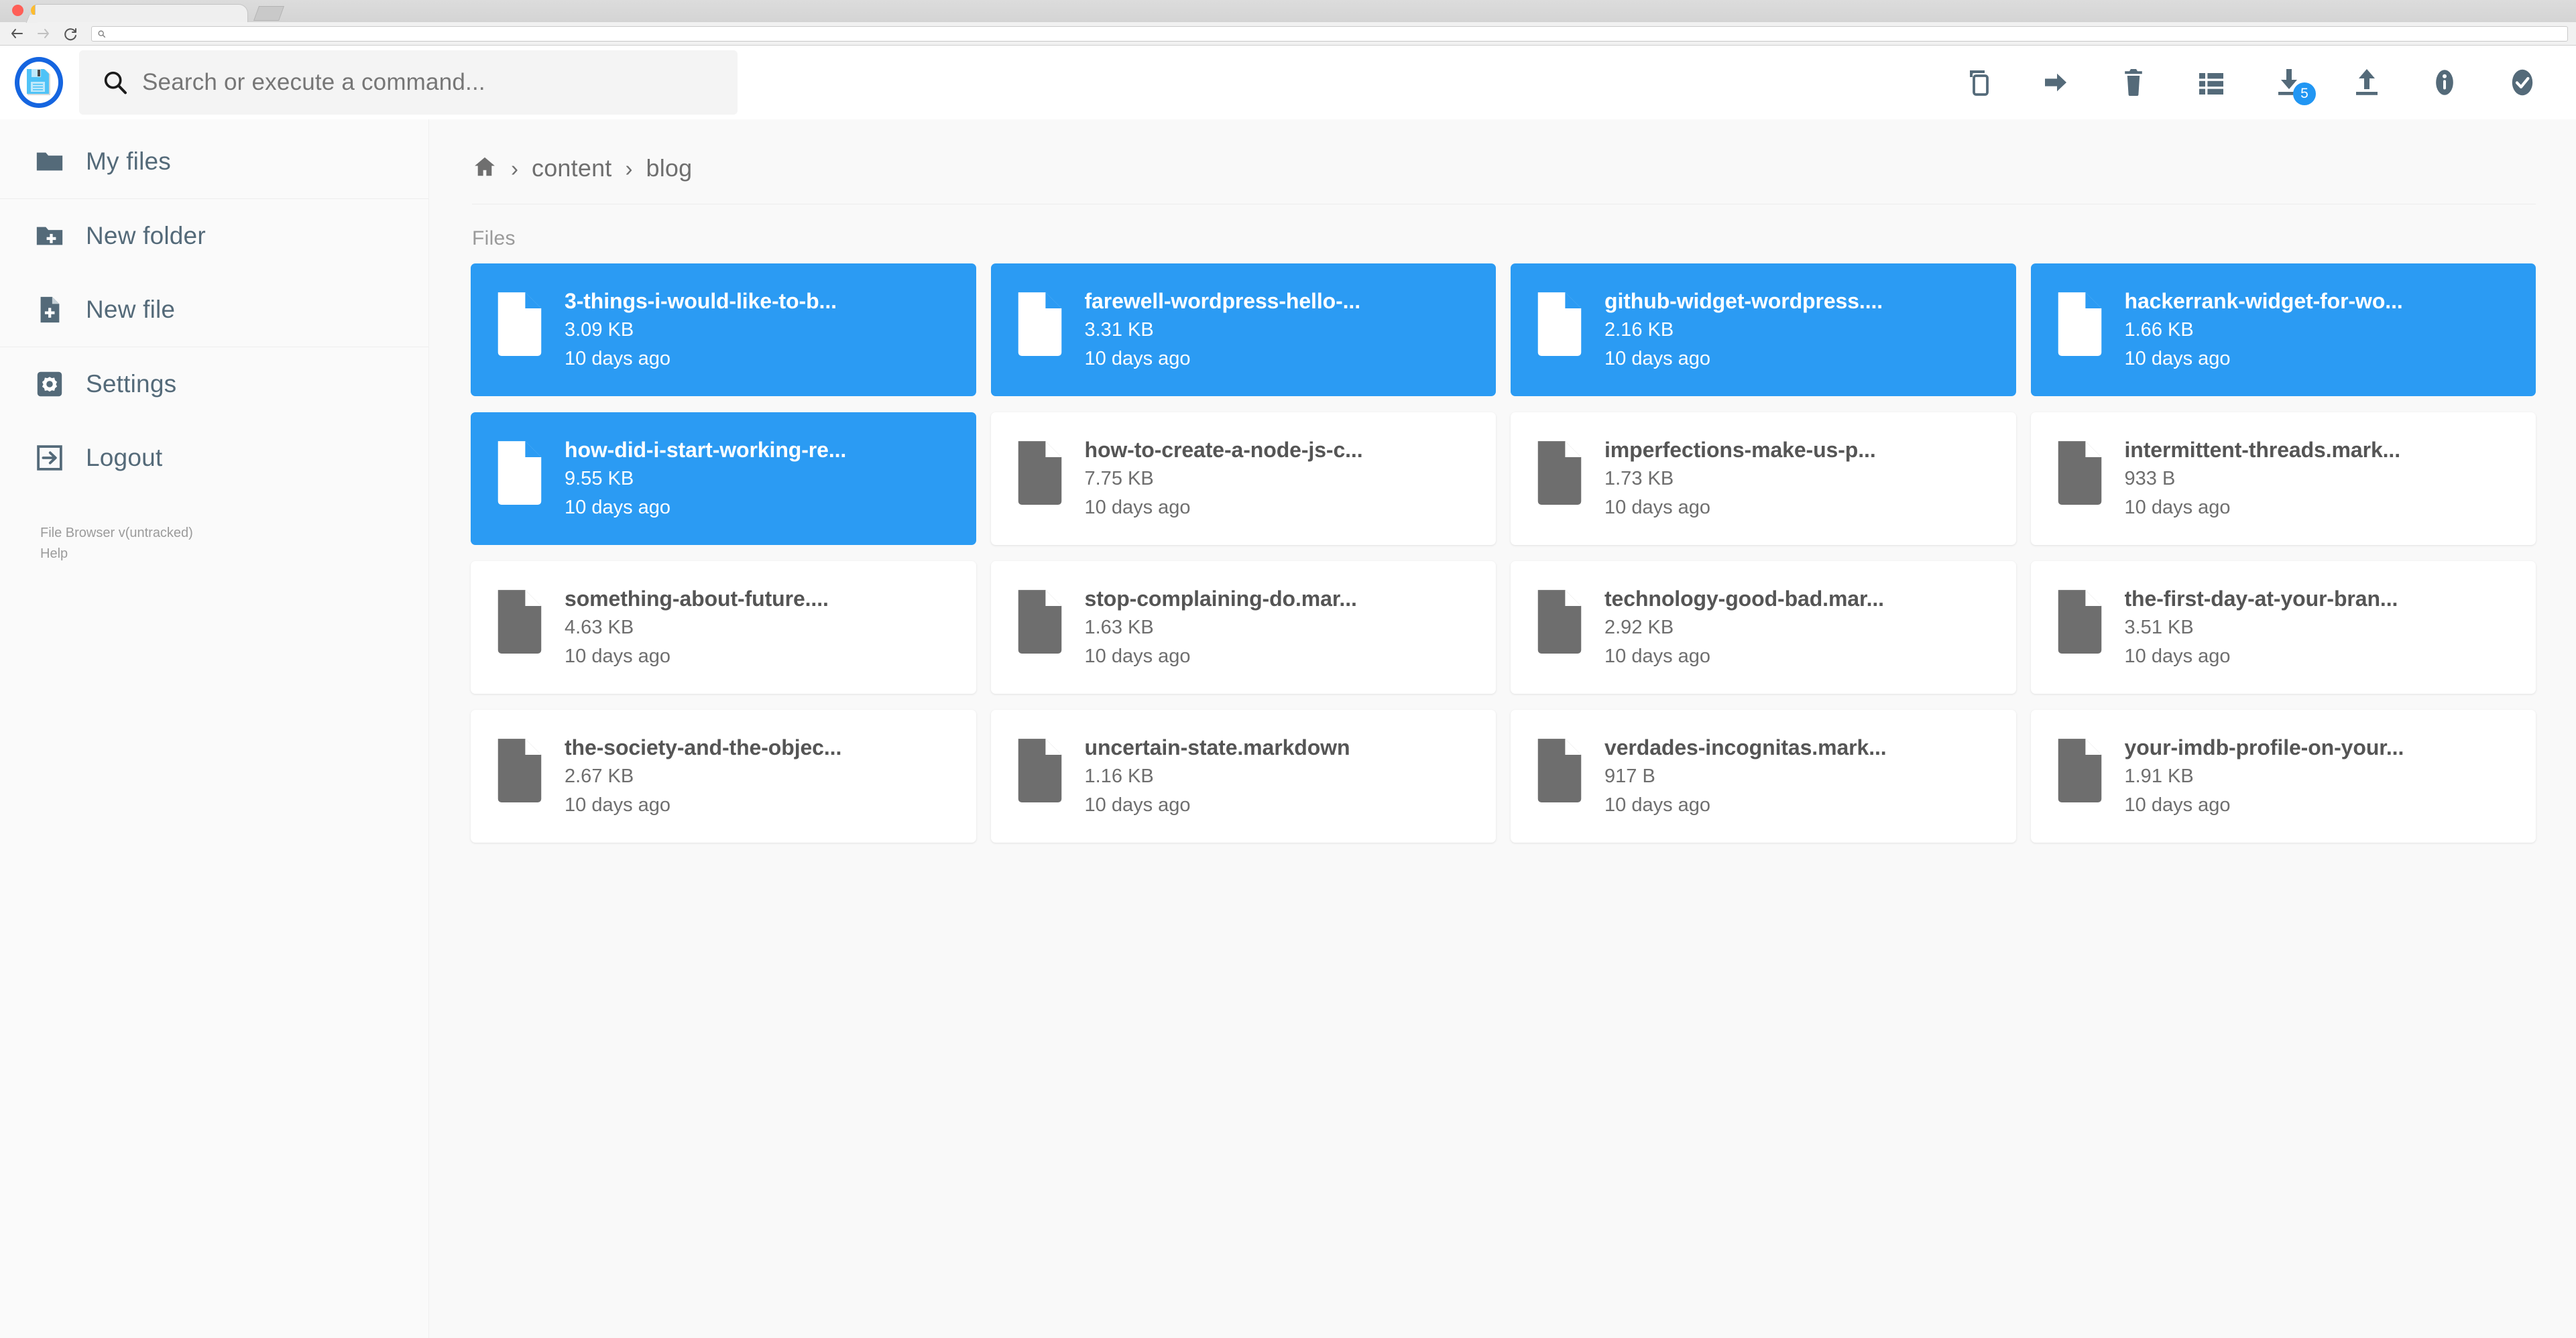 This screenshot has height=1338, width=2576. Describe the element at coordinates (2304, 93) in the screenshot. I see `download-badge: 5` at that location.